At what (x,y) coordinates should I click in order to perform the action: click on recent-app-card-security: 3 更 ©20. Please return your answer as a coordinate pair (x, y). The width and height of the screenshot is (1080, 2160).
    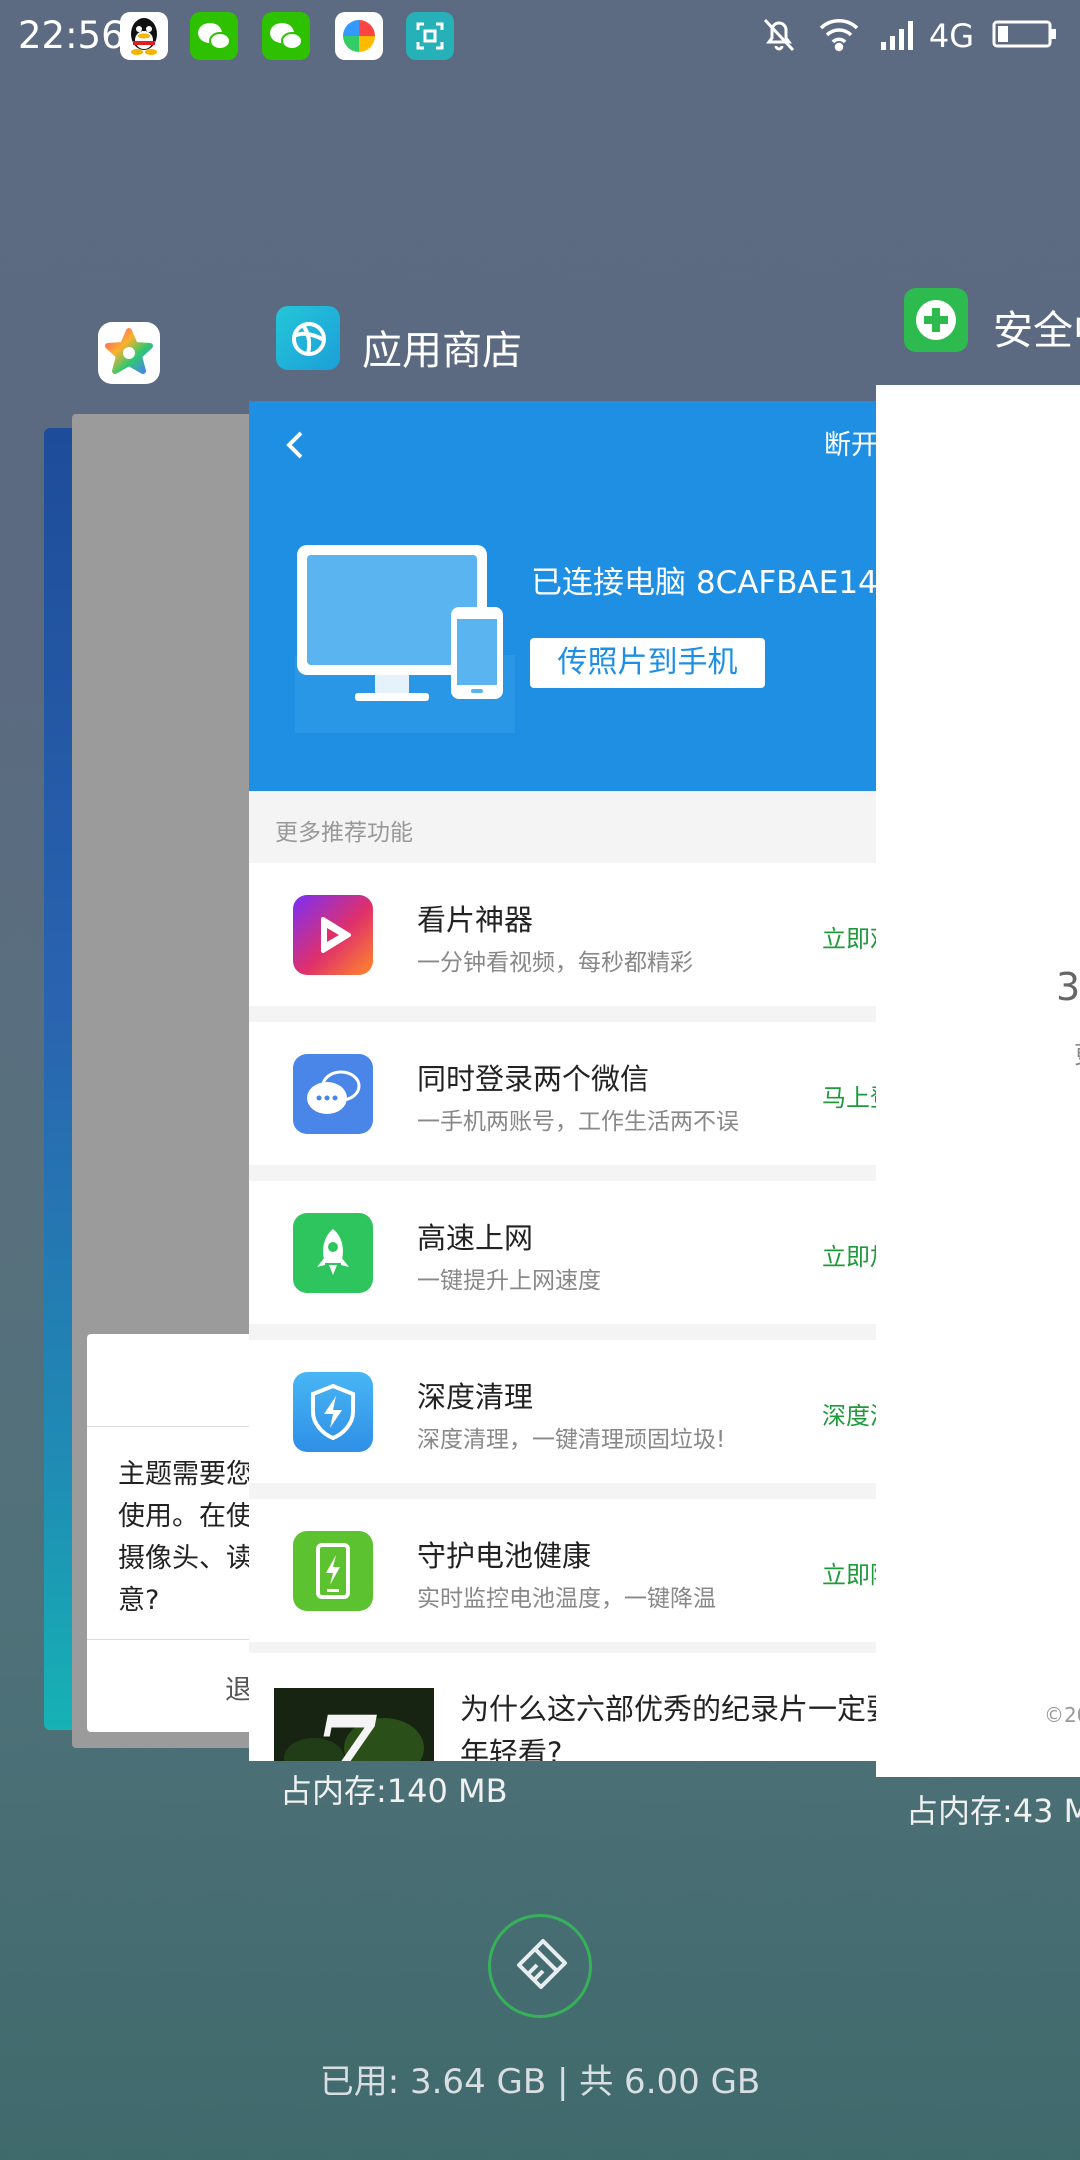
    Looking at the image, I should click on (978, 1081).